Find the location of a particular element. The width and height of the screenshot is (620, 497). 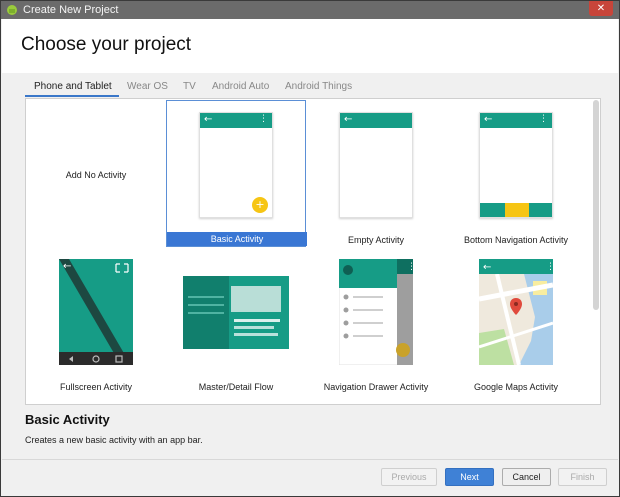

previous-button: Previous is located at coordinates (409, 477).